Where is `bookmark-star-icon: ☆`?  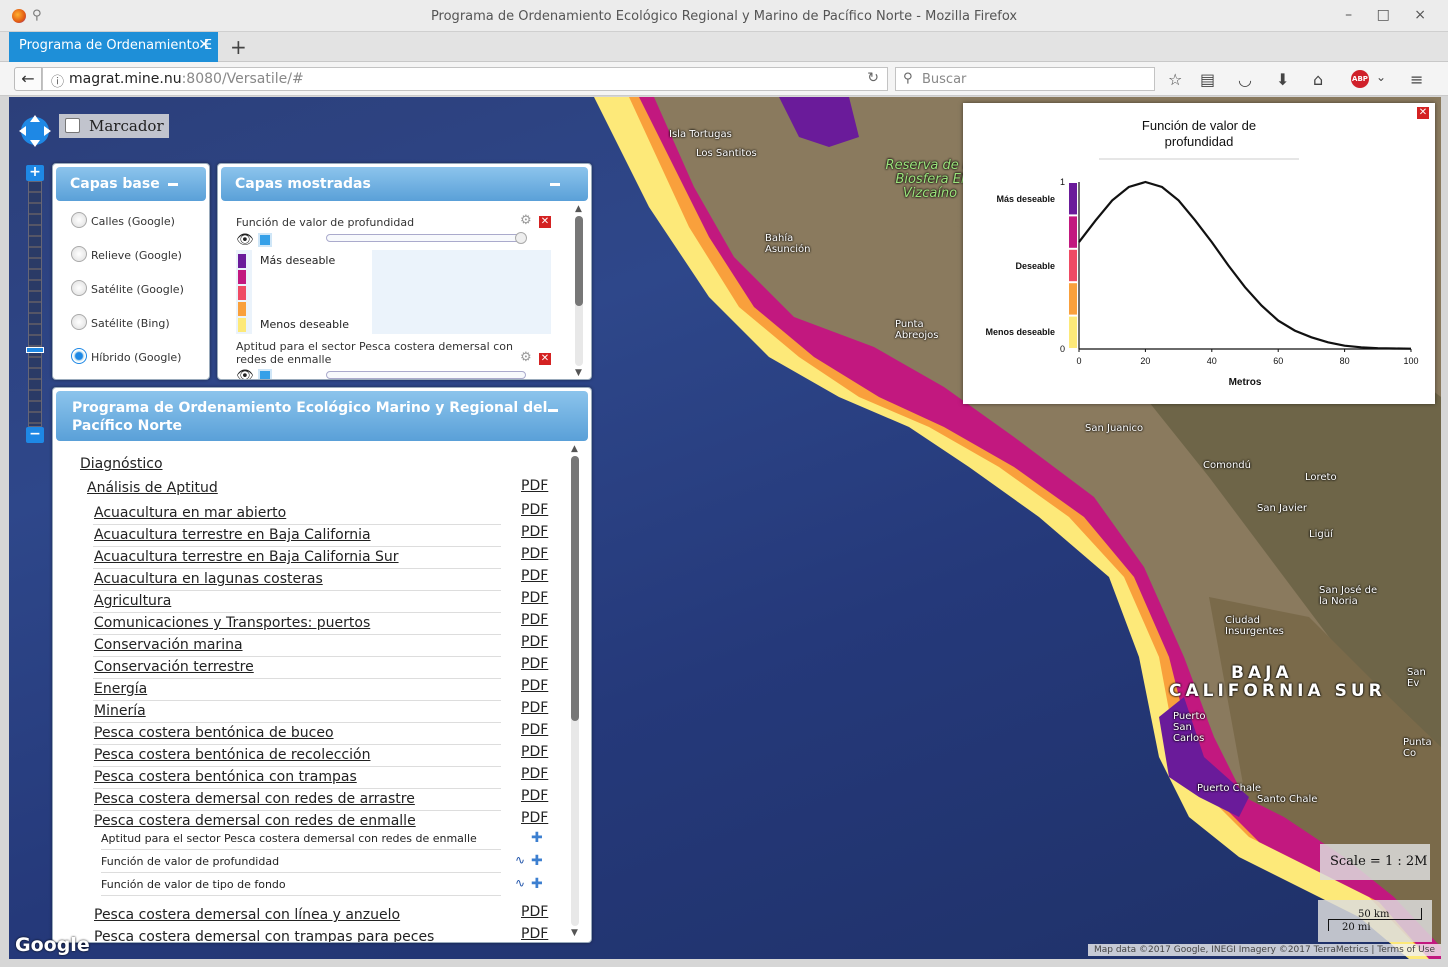 bookmark-star-icon: ☆ is located at coordinates (1175, 79).